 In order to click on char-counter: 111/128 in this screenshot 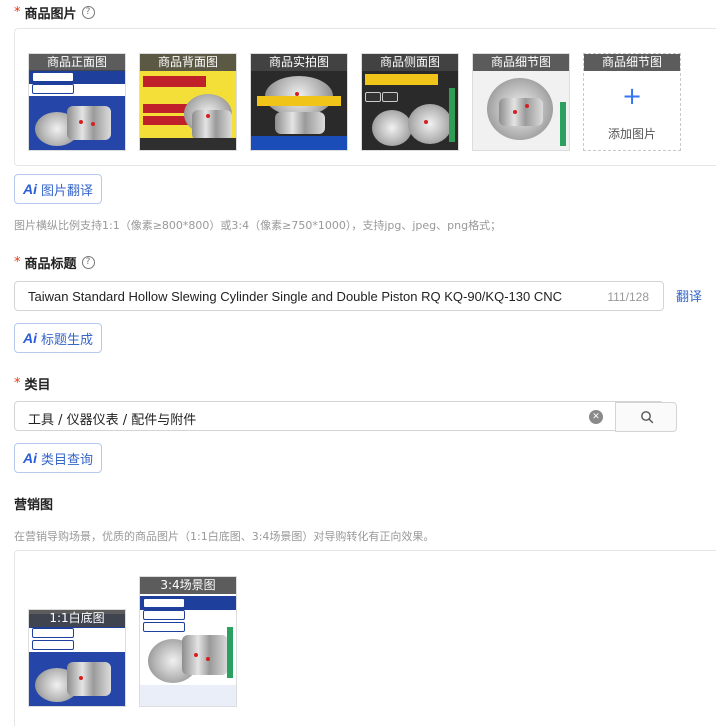, I will do `click(628, 297)`.